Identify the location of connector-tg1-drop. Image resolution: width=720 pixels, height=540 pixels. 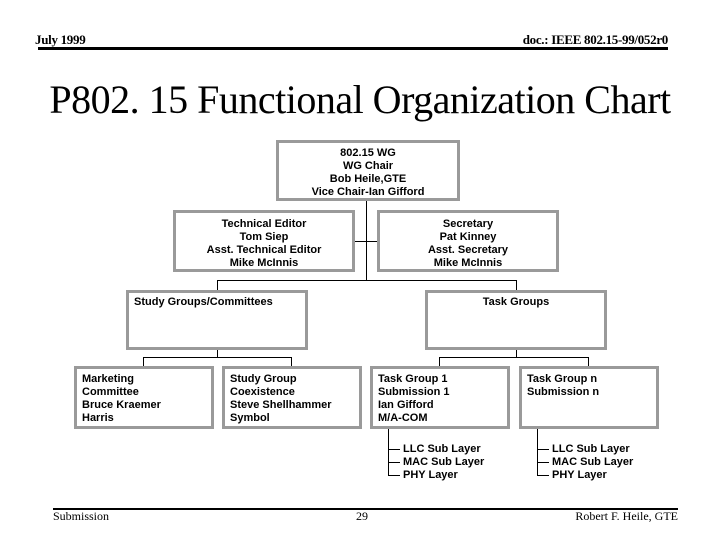
(439, 361).